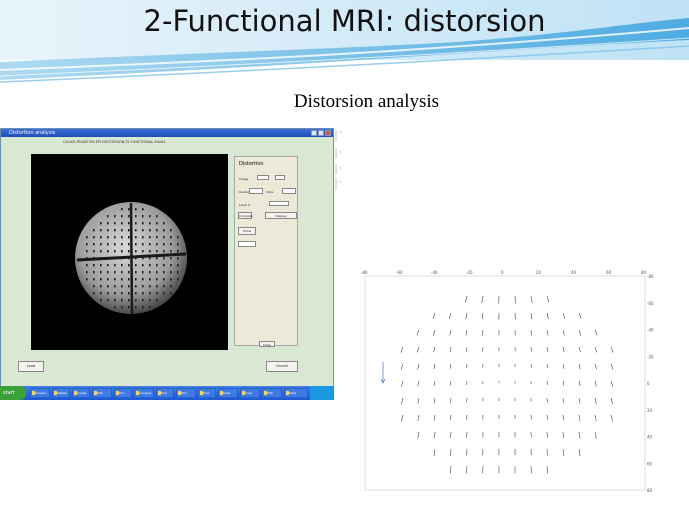  What do you see at coordinates (81, 393) in the screenshot?
I see `taskbar-item: Image` at bounding box center [81, 393].